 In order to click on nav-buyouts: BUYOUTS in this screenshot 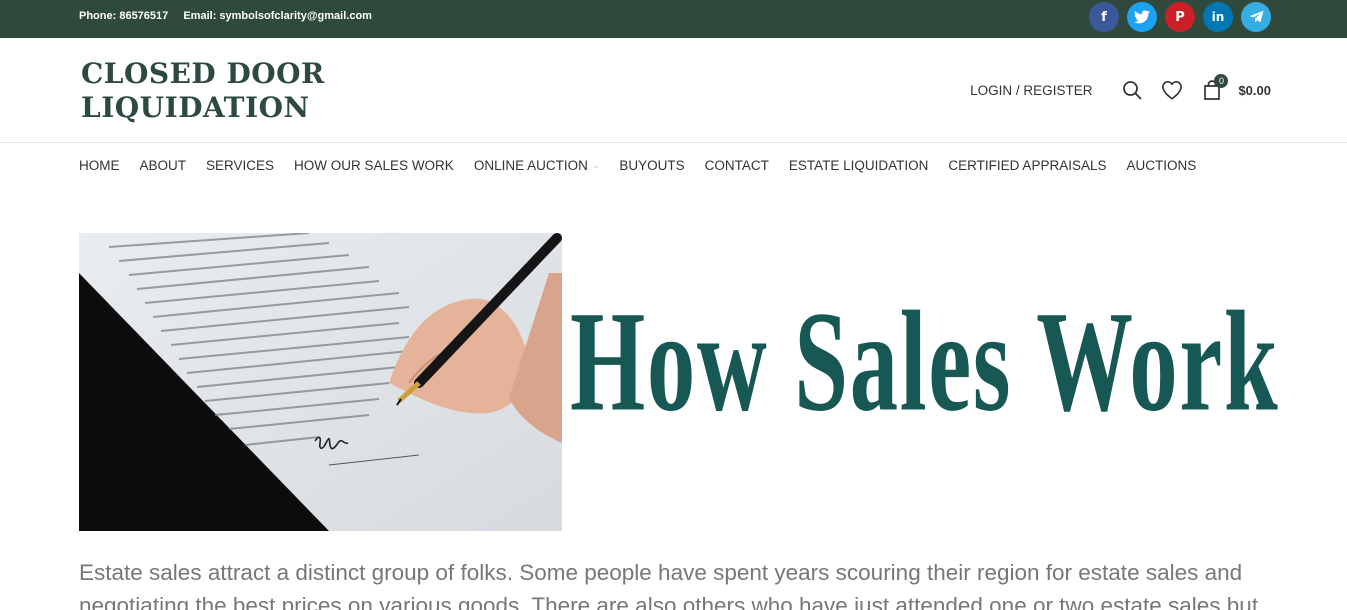, I will do `click(651, 165)`.